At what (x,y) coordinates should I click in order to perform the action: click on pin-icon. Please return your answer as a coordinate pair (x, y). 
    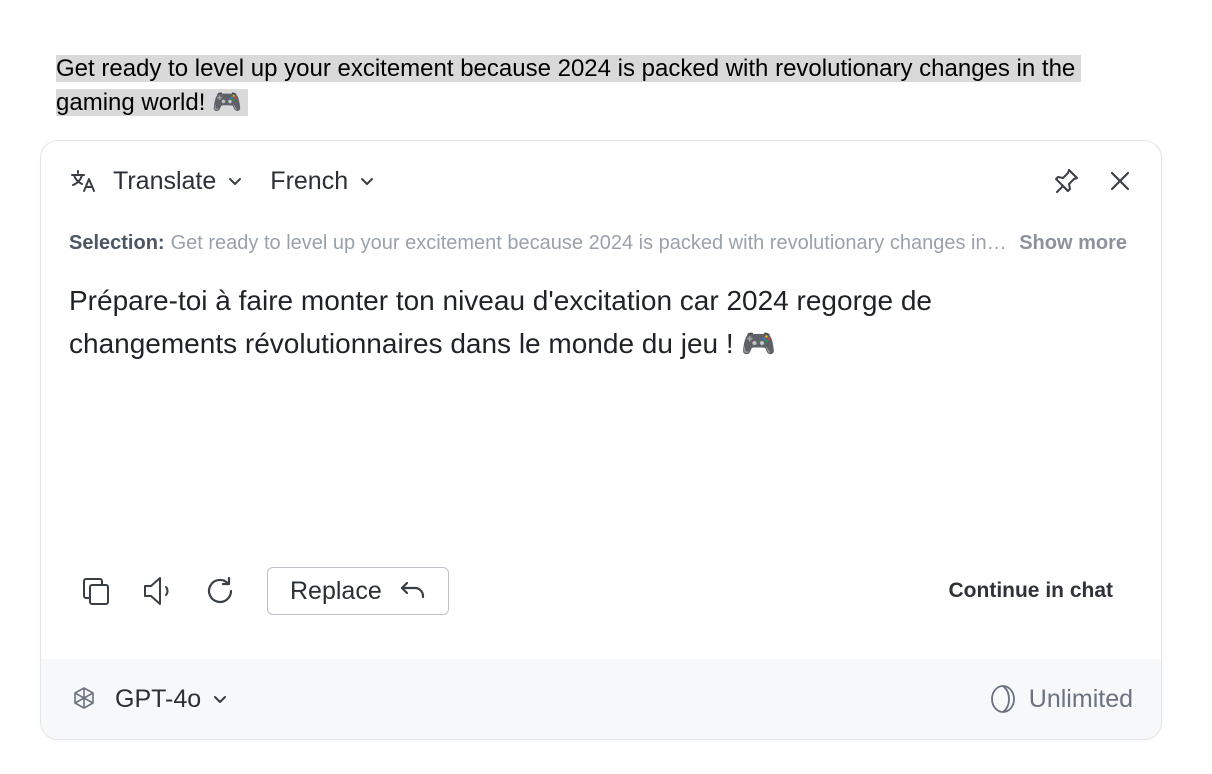
    Looking at the image, I should click on (1066, 181).